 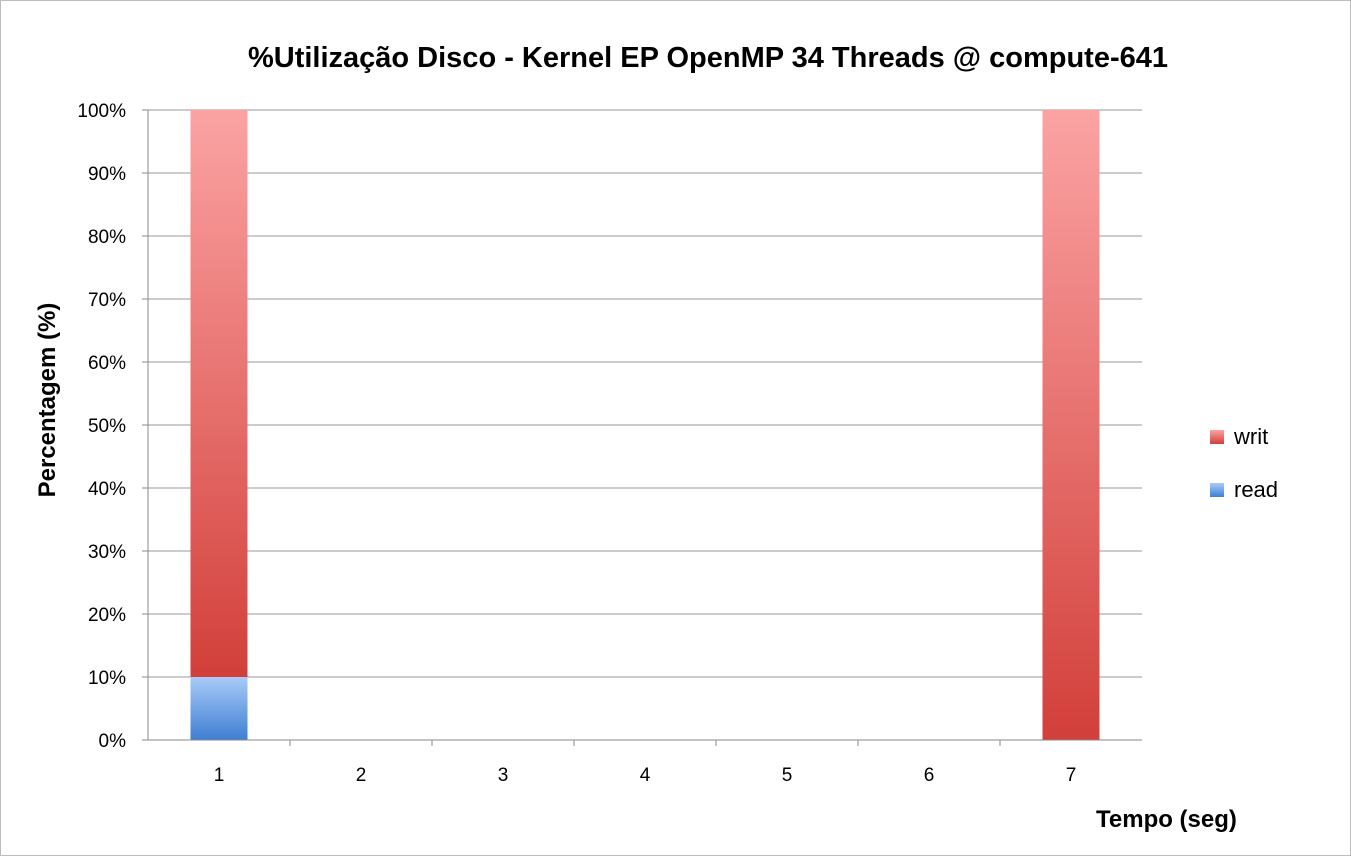 I want to click on y-tick-label: 50%, so click(x=107, y=426).